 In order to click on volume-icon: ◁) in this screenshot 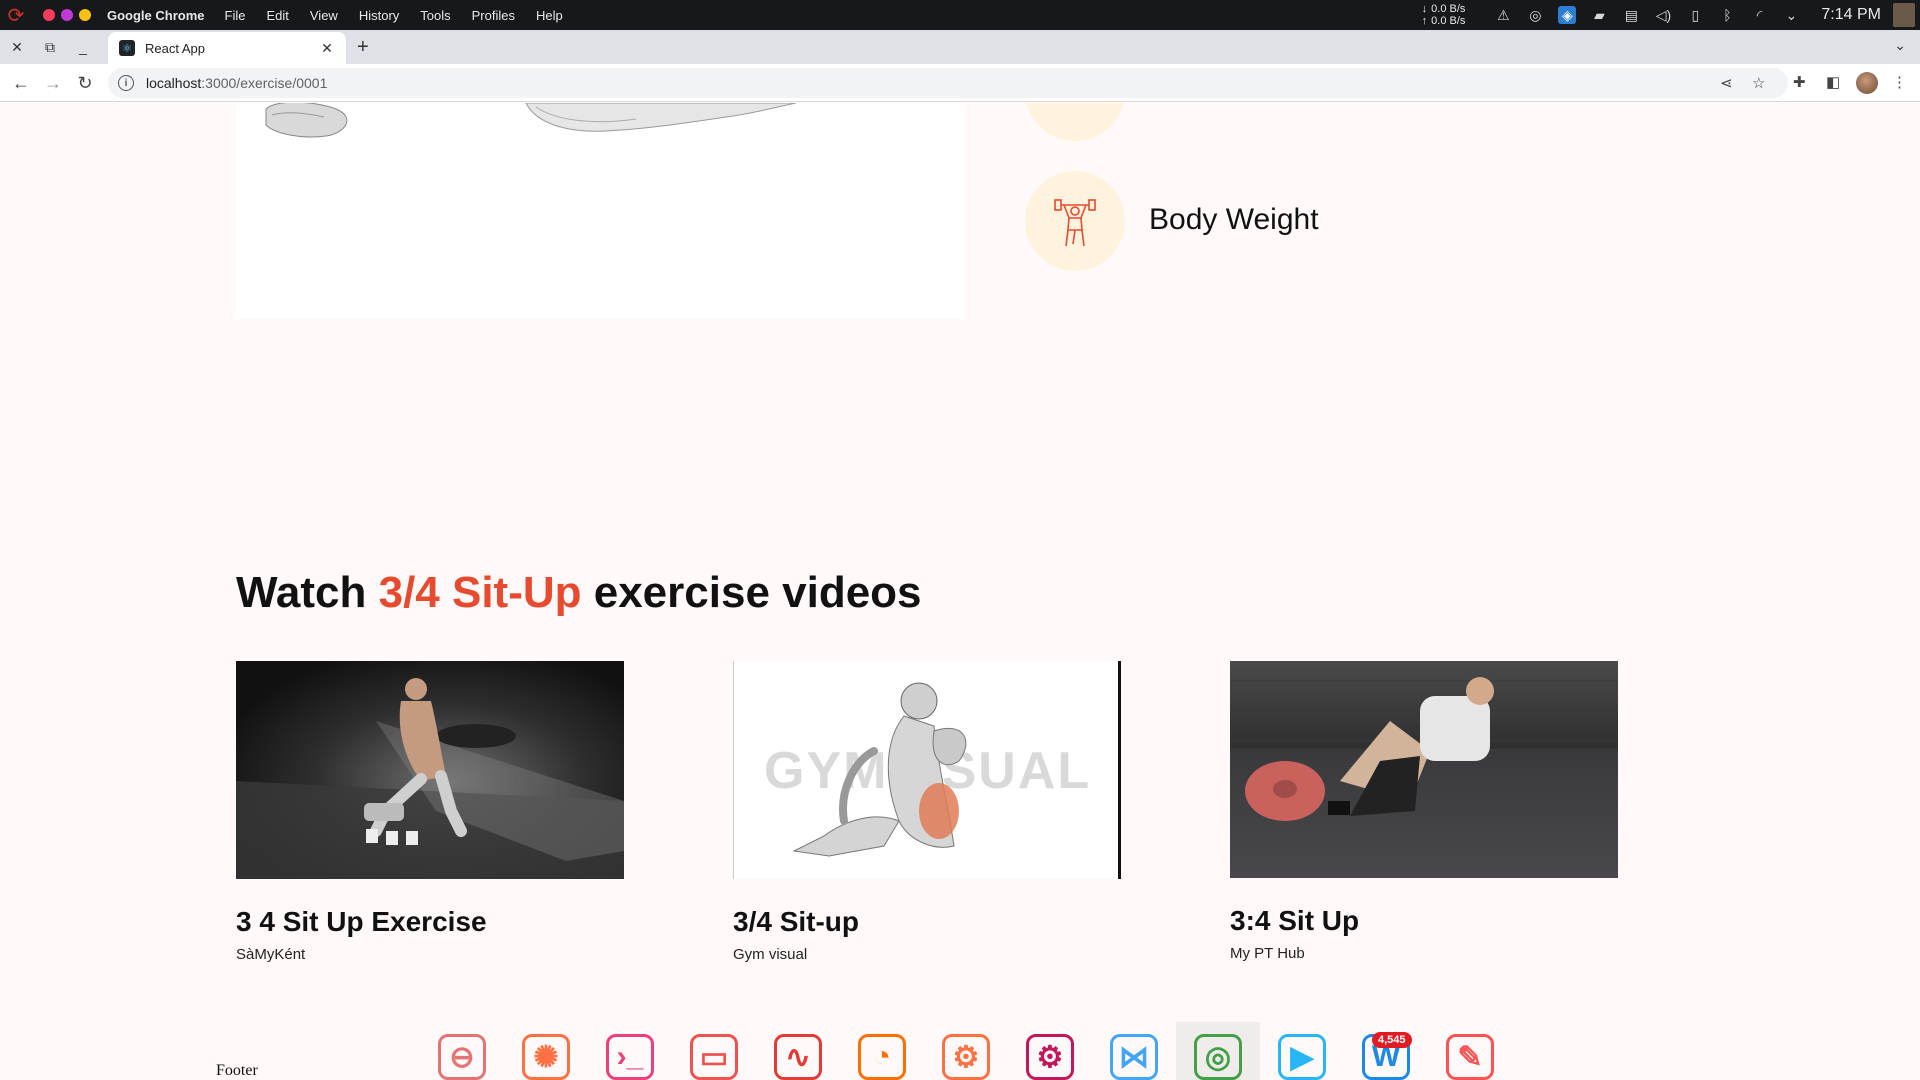, I will do `click(1663, 15)`.